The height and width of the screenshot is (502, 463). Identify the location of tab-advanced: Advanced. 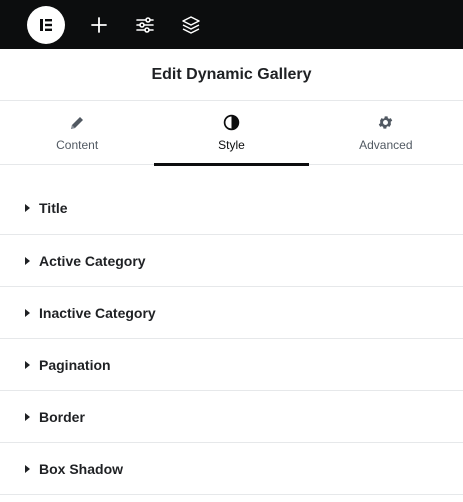
(386, 132).